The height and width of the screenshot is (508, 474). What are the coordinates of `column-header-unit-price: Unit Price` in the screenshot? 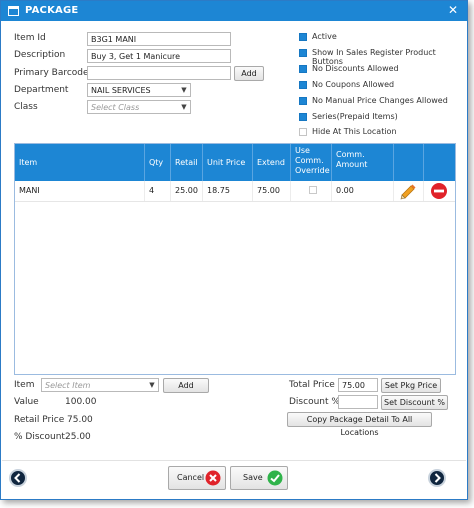 It's located at (228, 162).